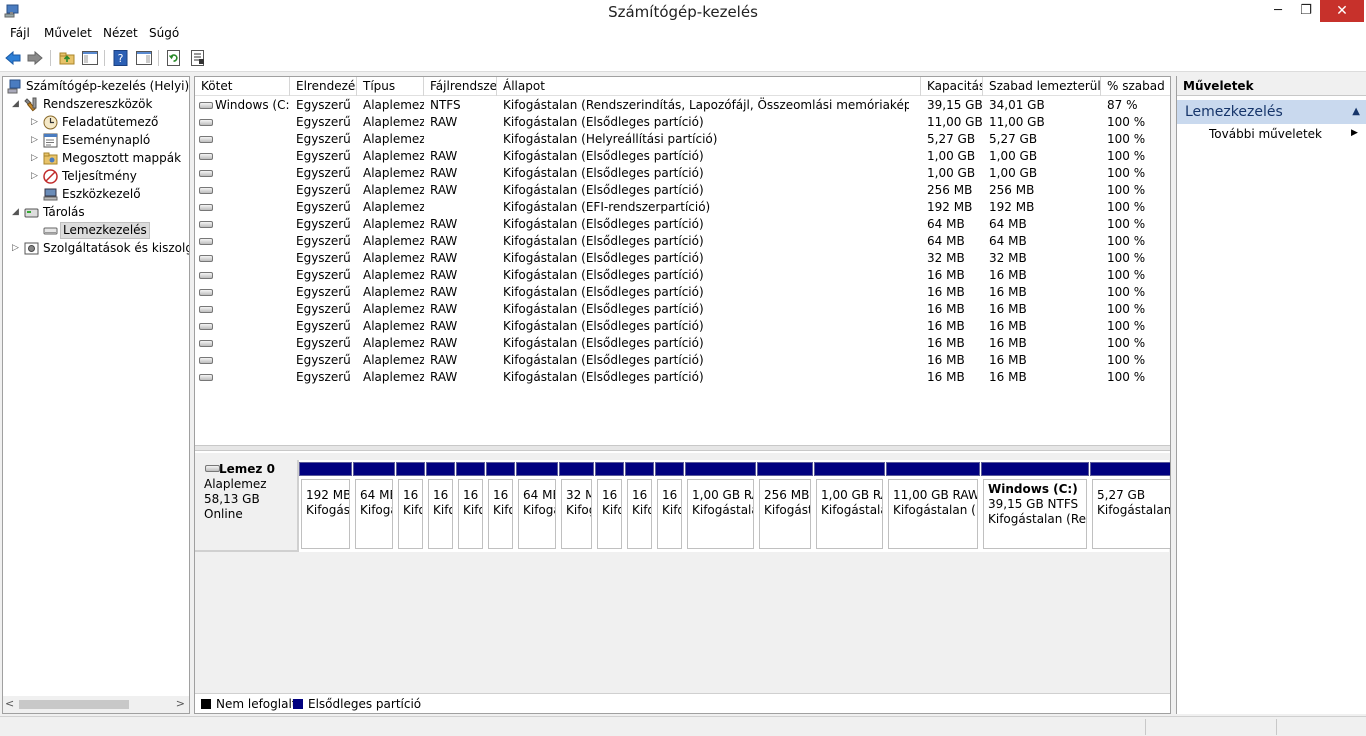 The image size is (1366, 736). I want to click on properties-icon, so click(198, 58).